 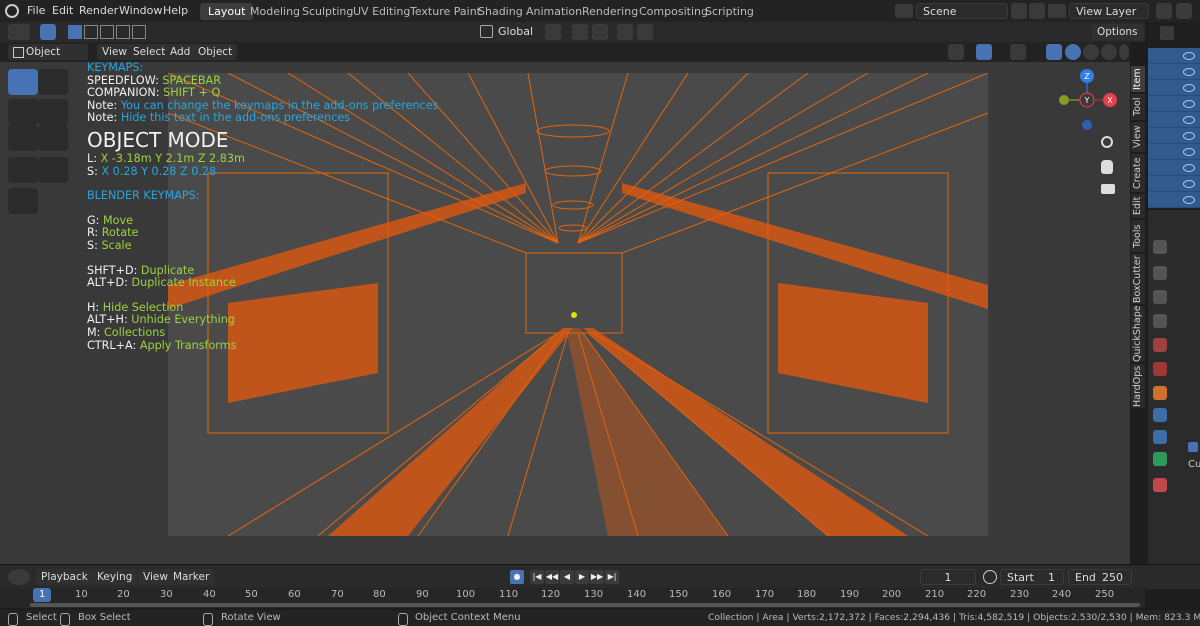 I want to click on menu-object: Object, so click(x=215, y=52).